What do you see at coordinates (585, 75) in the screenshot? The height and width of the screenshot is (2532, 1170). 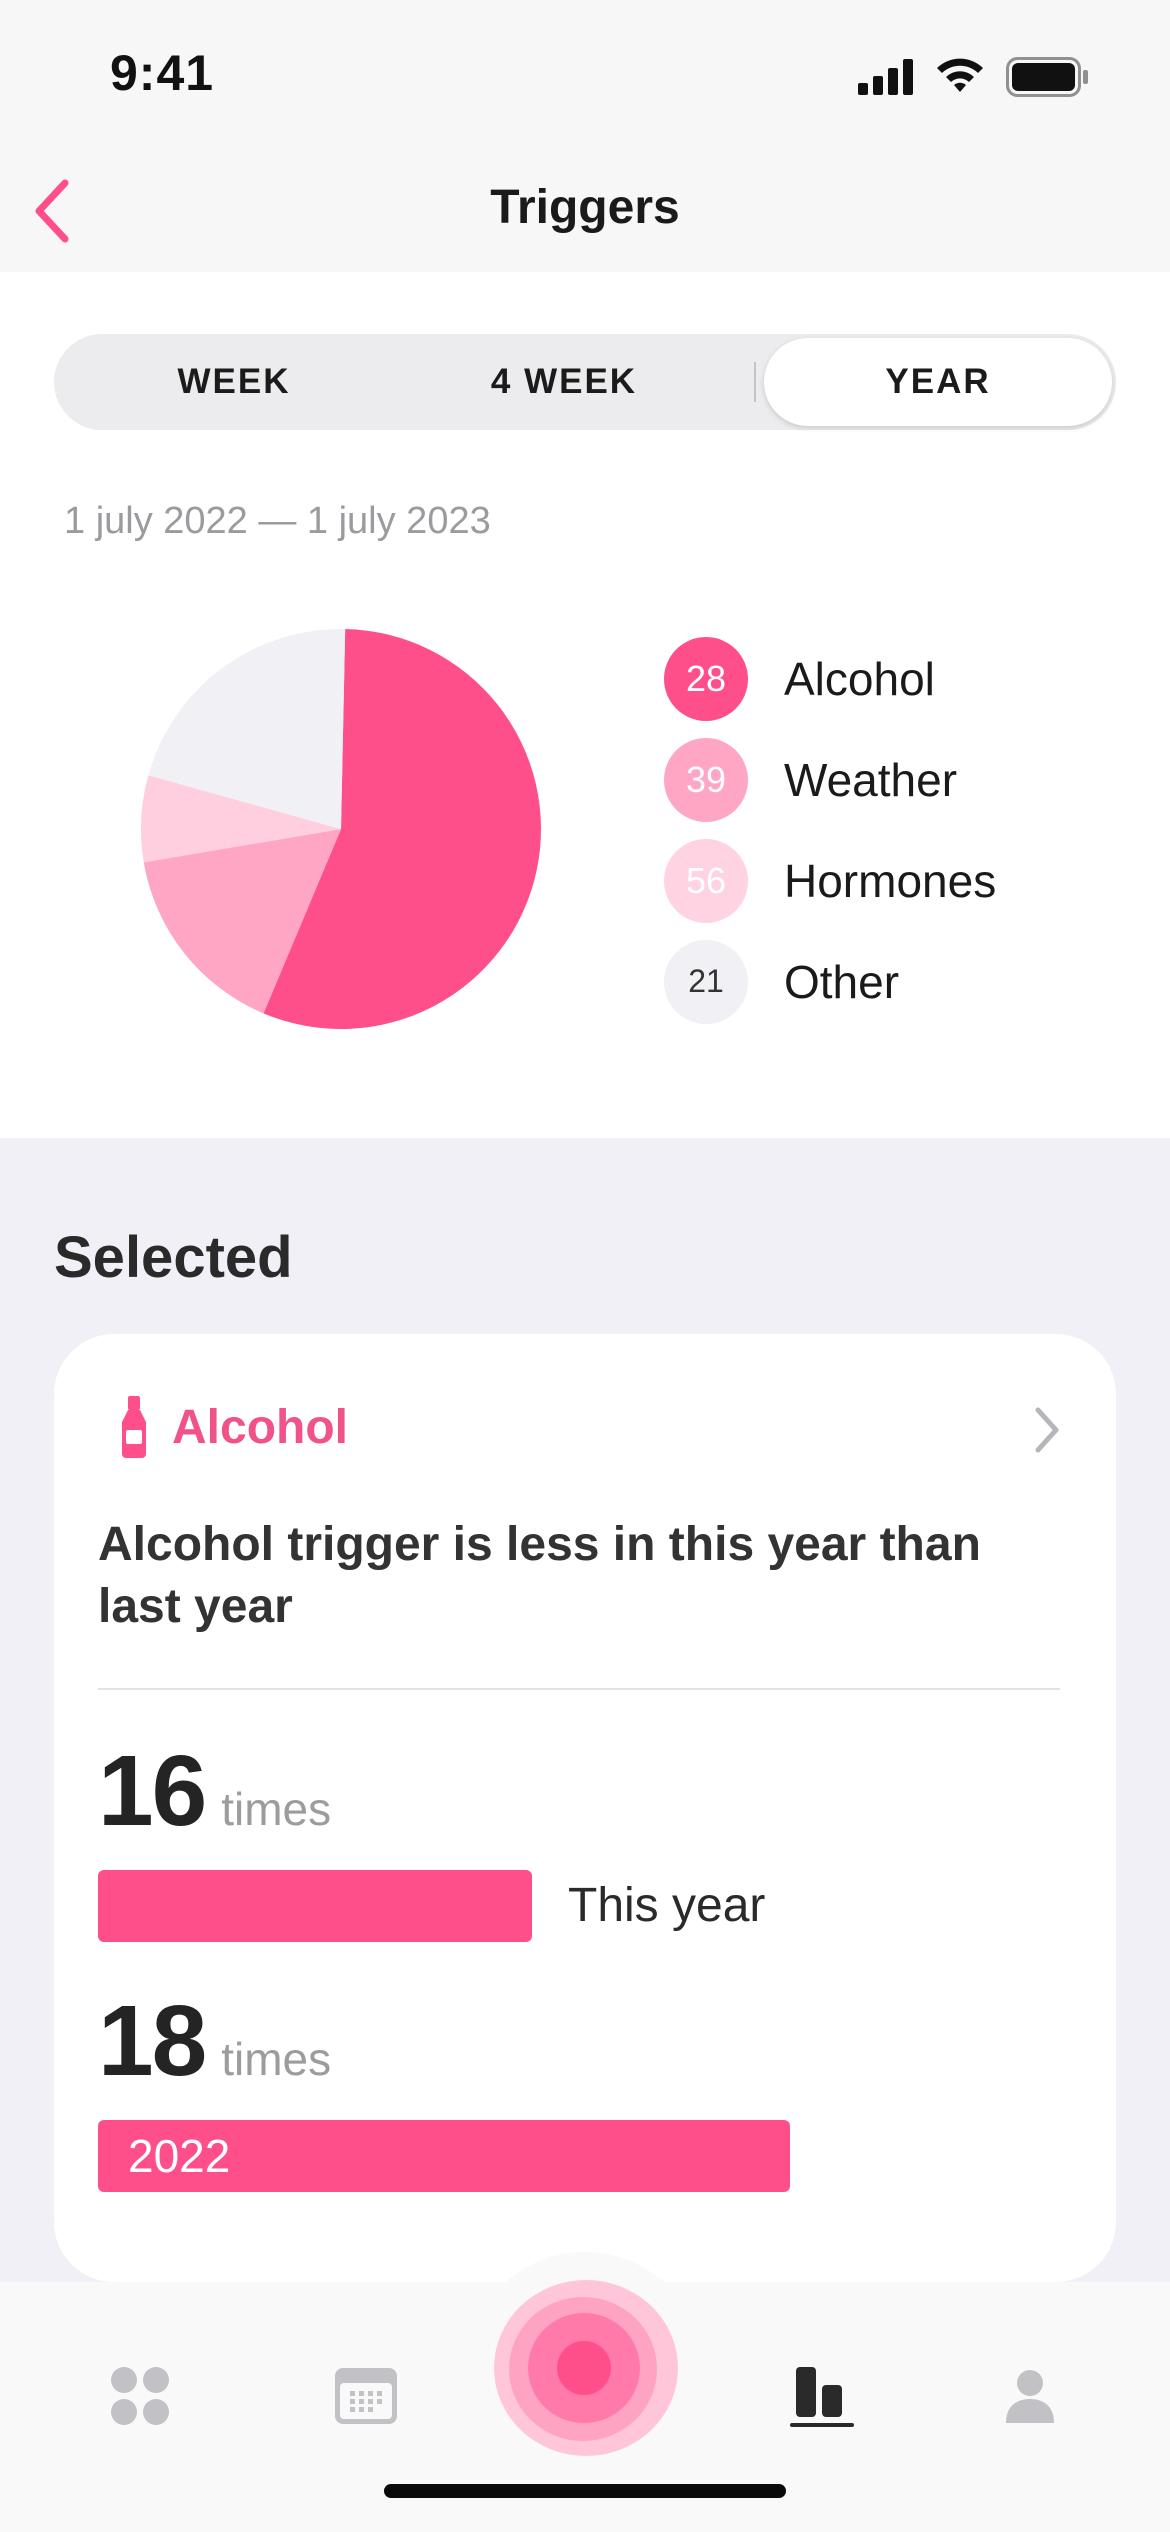 I see `status-bar: 9:41` at bounding box center [585, 75].